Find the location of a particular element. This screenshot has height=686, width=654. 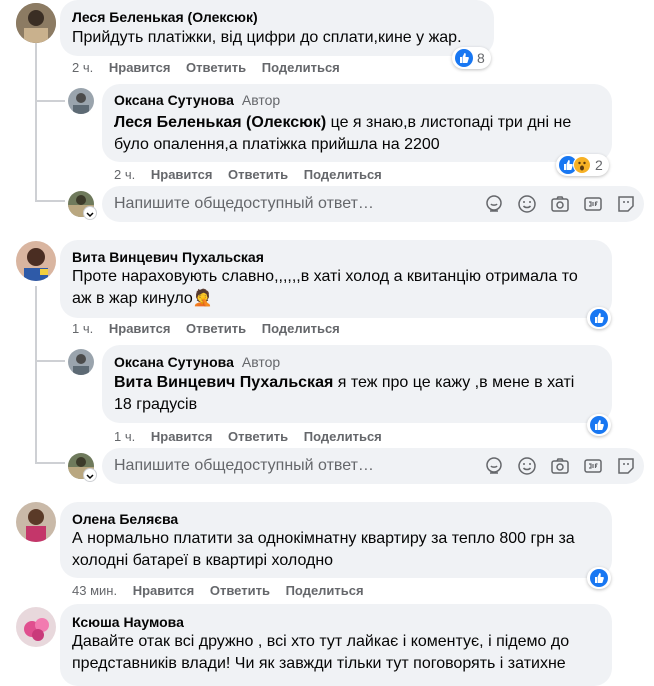

wow-reaction-icon is located at coordinates (582, 165).